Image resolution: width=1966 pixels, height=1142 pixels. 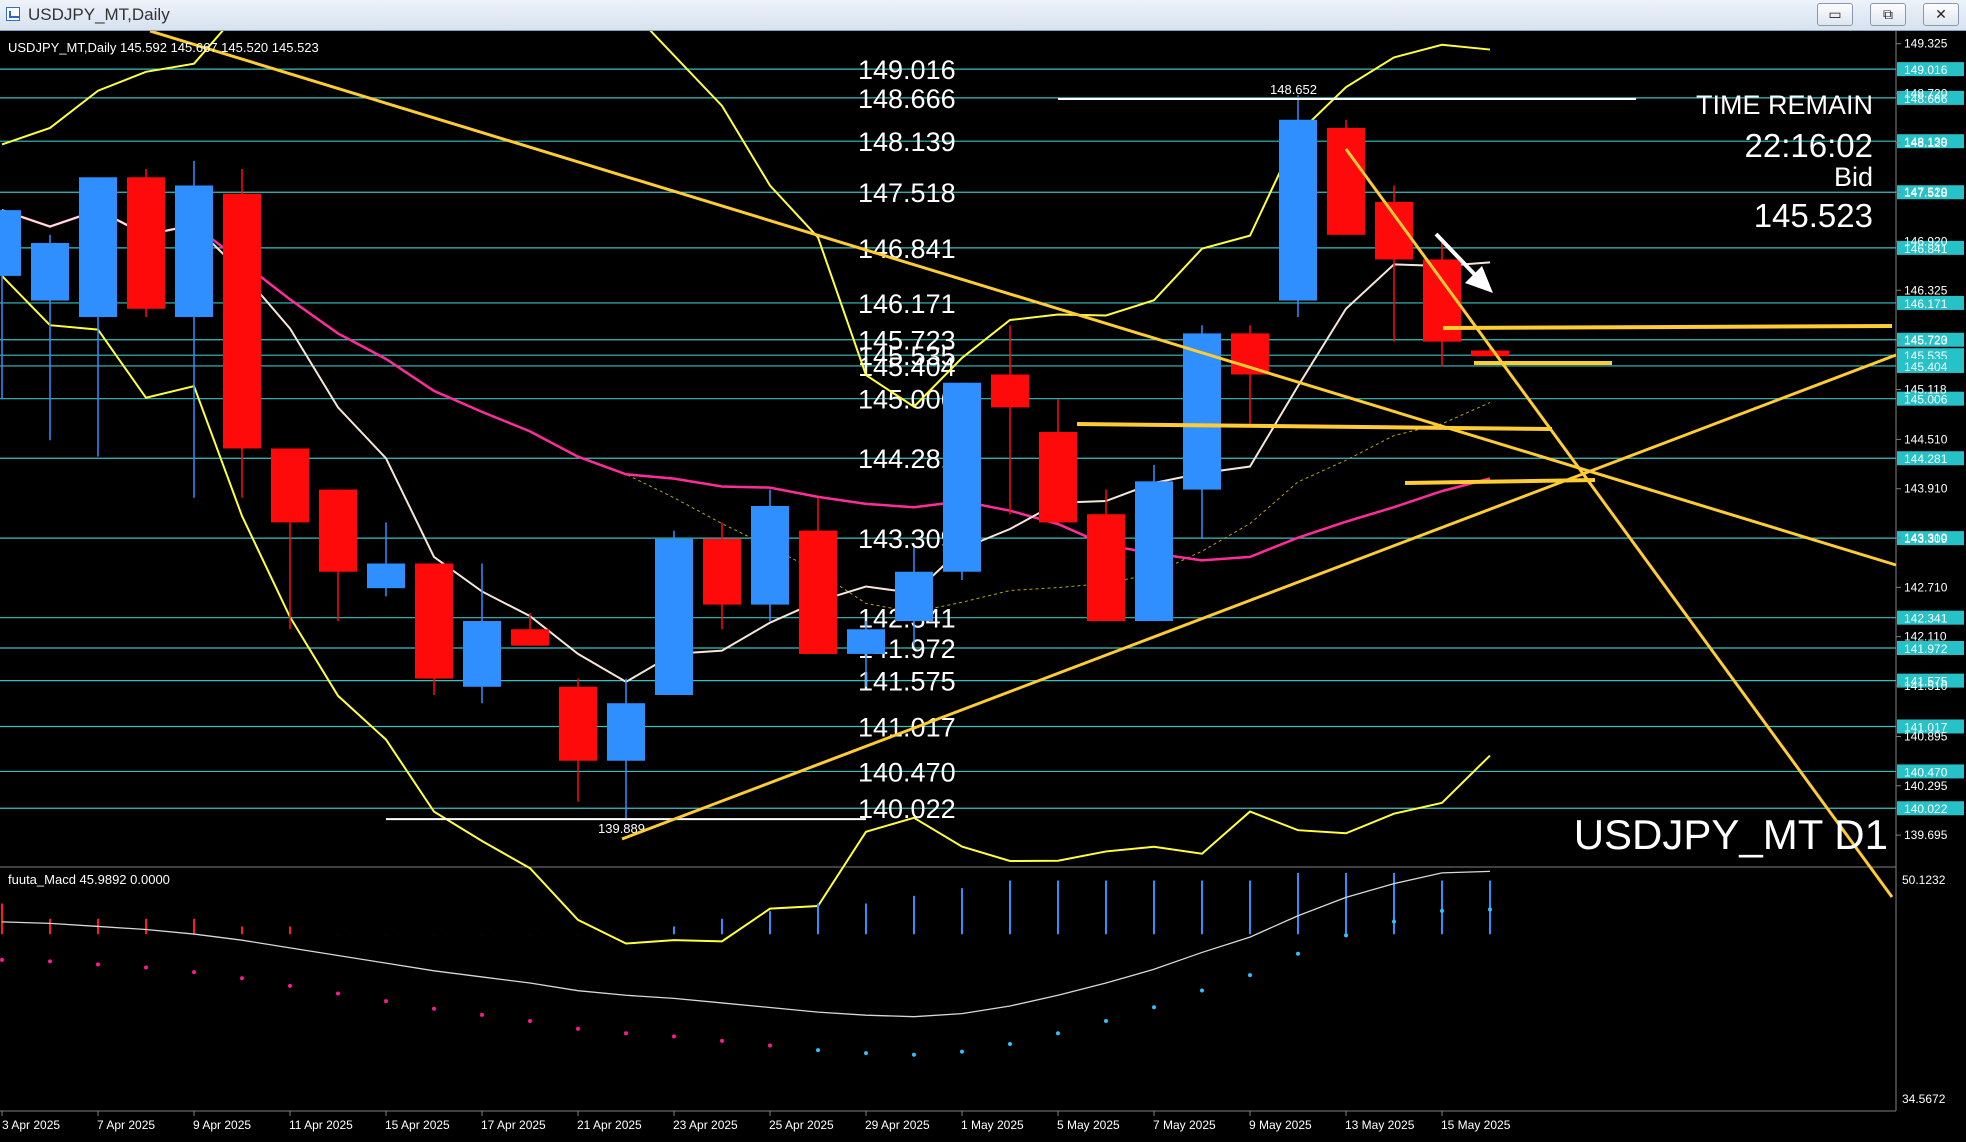 What do you see at coordinates (907, 772) in the screenshot?
I see `level-label: 140.470` at bounding box center [907, 772].